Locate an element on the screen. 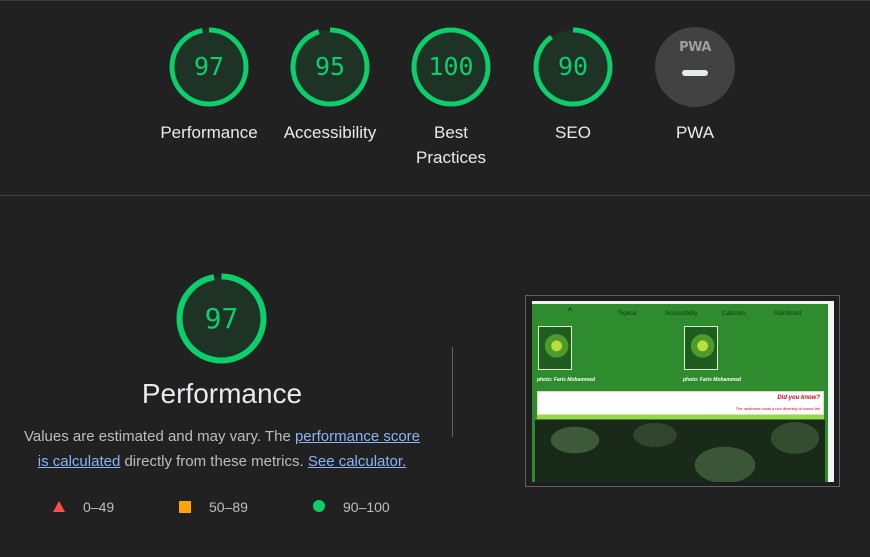  desc-mid: directly from these metrics. is located at coordinates (214, 461).